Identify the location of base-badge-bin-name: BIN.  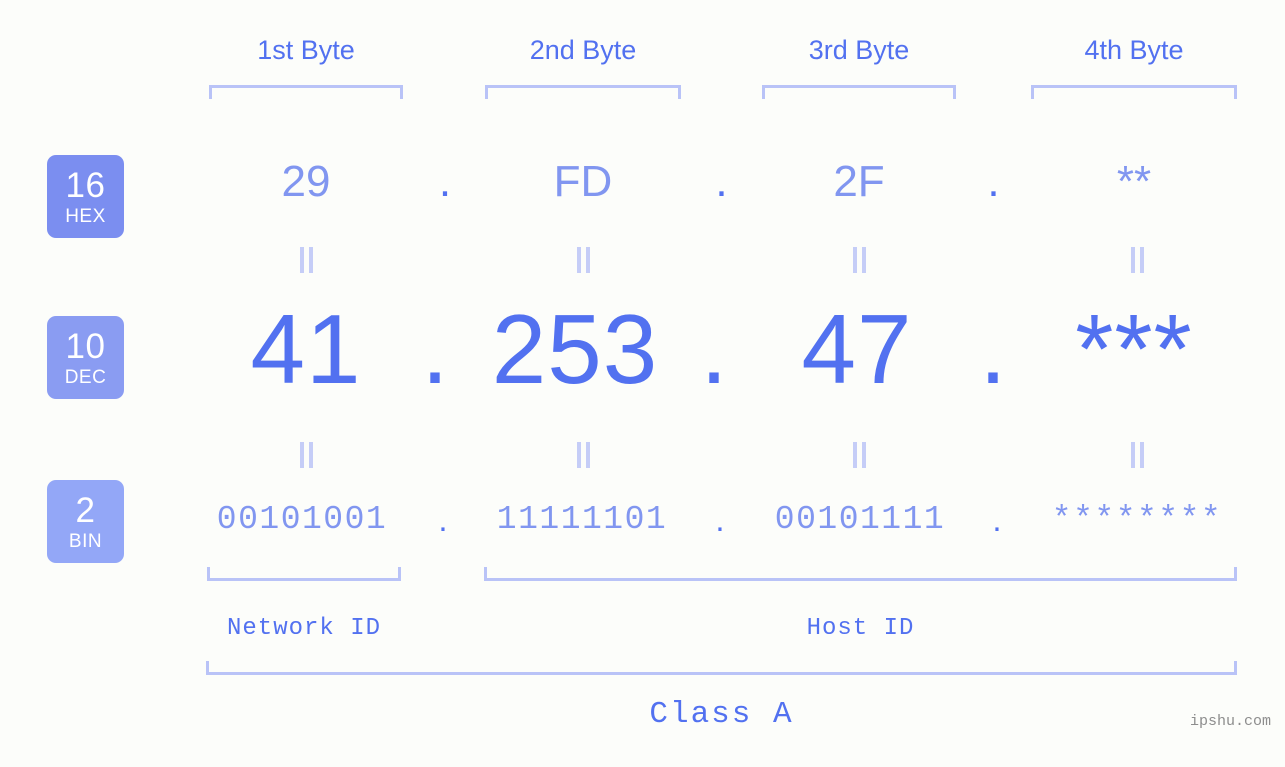
(85, 541).